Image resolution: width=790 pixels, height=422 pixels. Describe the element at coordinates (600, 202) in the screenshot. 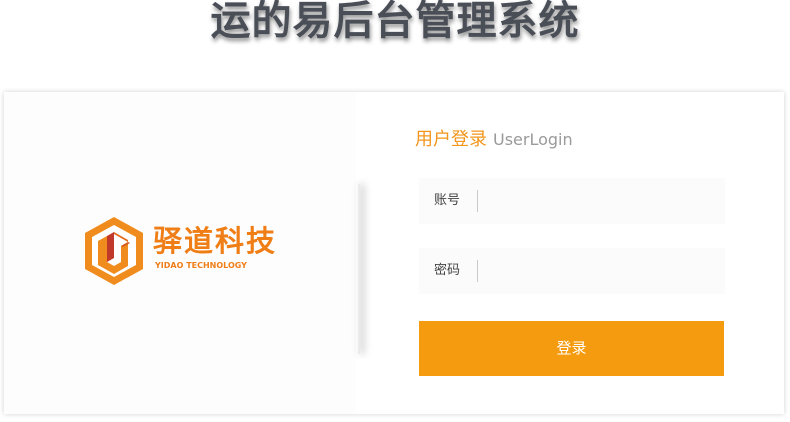

I see `account-input` at that location.